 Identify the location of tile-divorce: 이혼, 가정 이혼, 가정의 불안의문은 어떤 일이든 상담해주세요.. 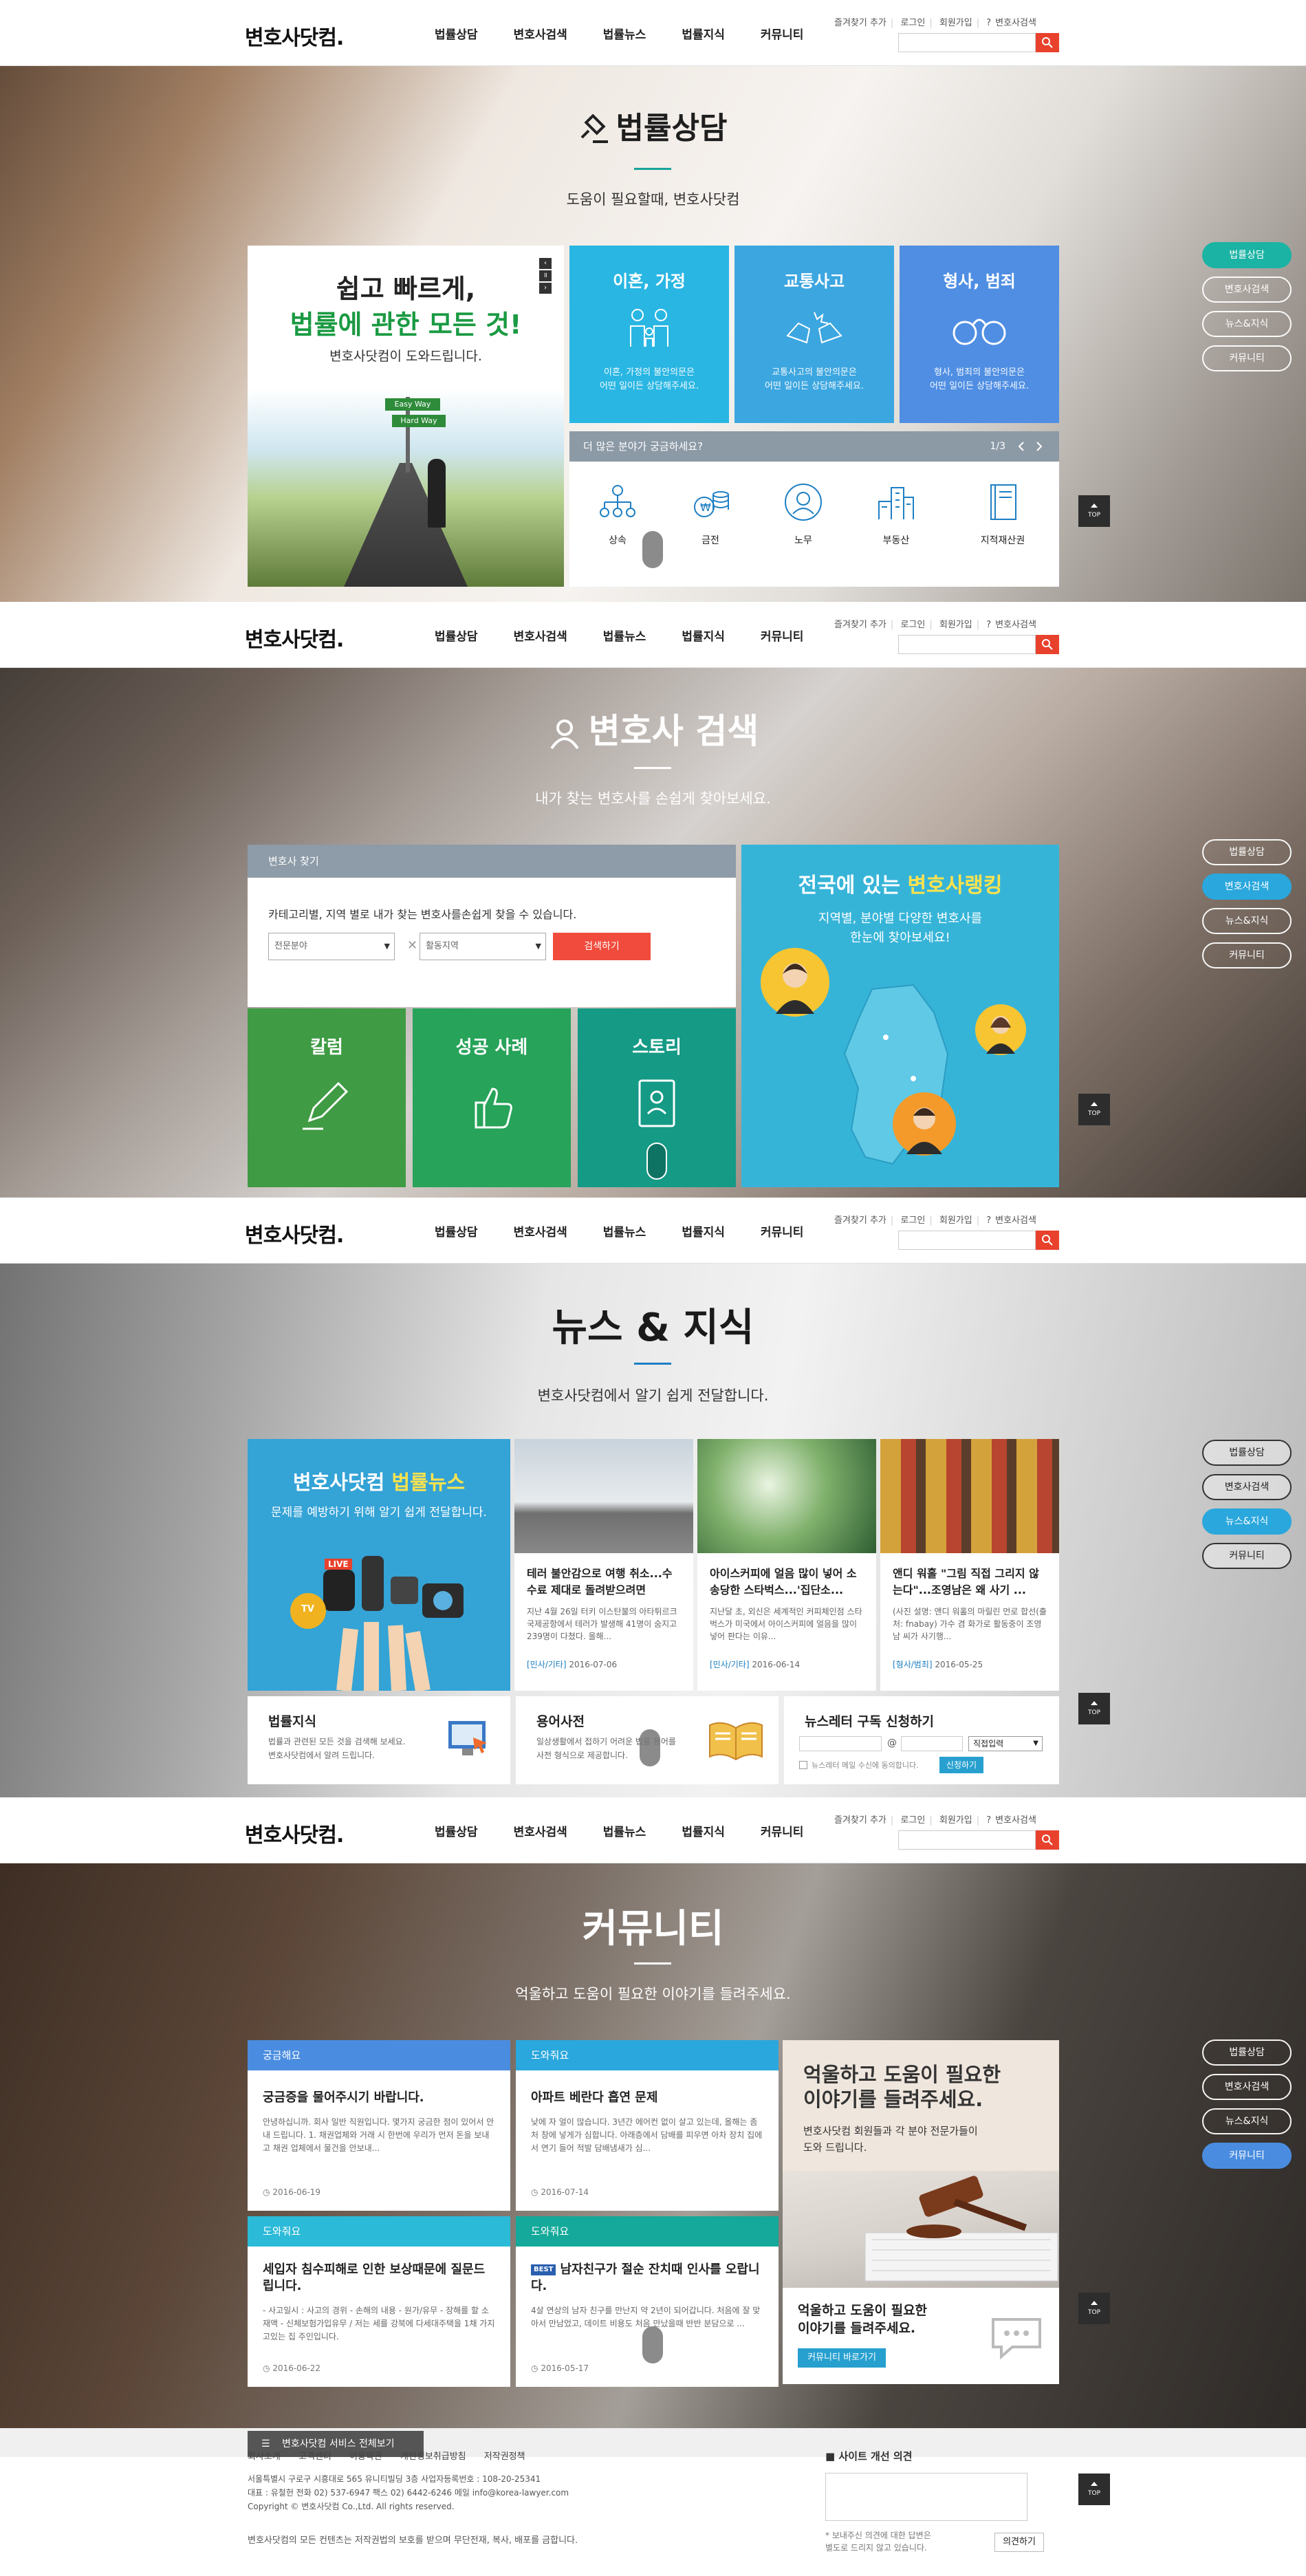
(649, 334).